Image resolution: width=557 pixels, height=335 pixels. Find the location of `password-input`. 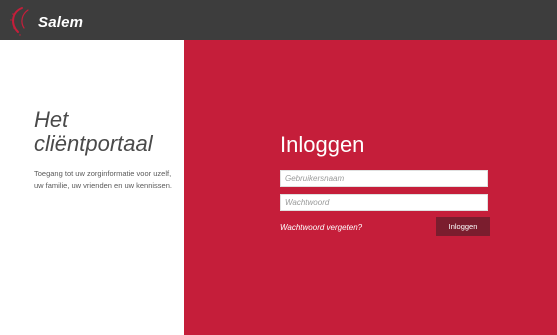

password-input is located at coordinates (384, 202).